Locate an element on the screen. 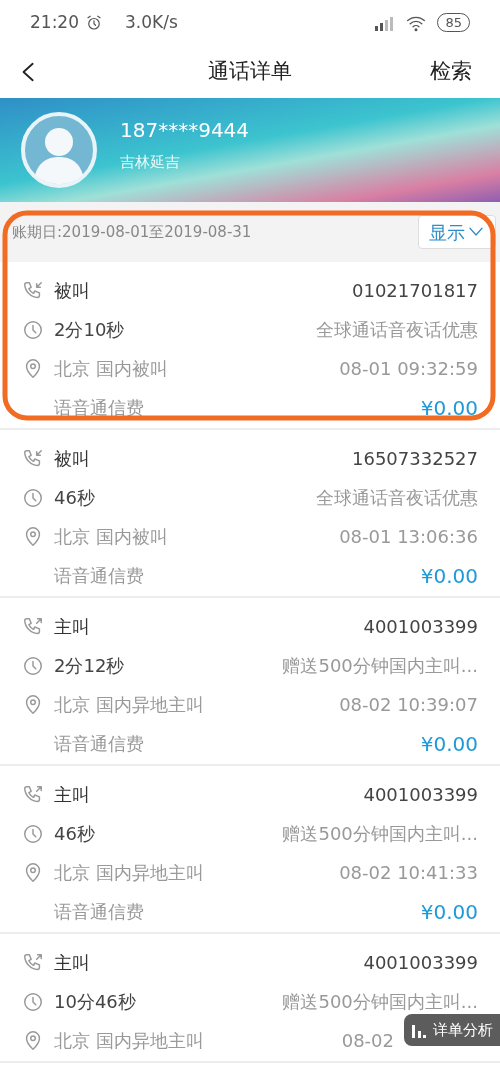  call-time: 08-01 09:32:59 is located at coordinates (408, 369).